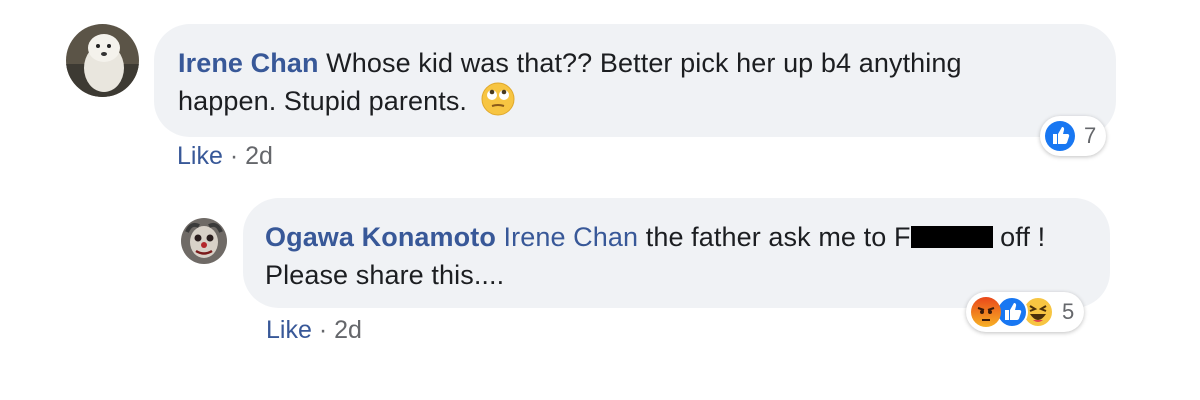 This screenshot has height=400, width=1200. What do you see at coordinates (571, 237) in the screenshot?
I see `mention-link: Irene Chan` at bounding box center [571, 237].